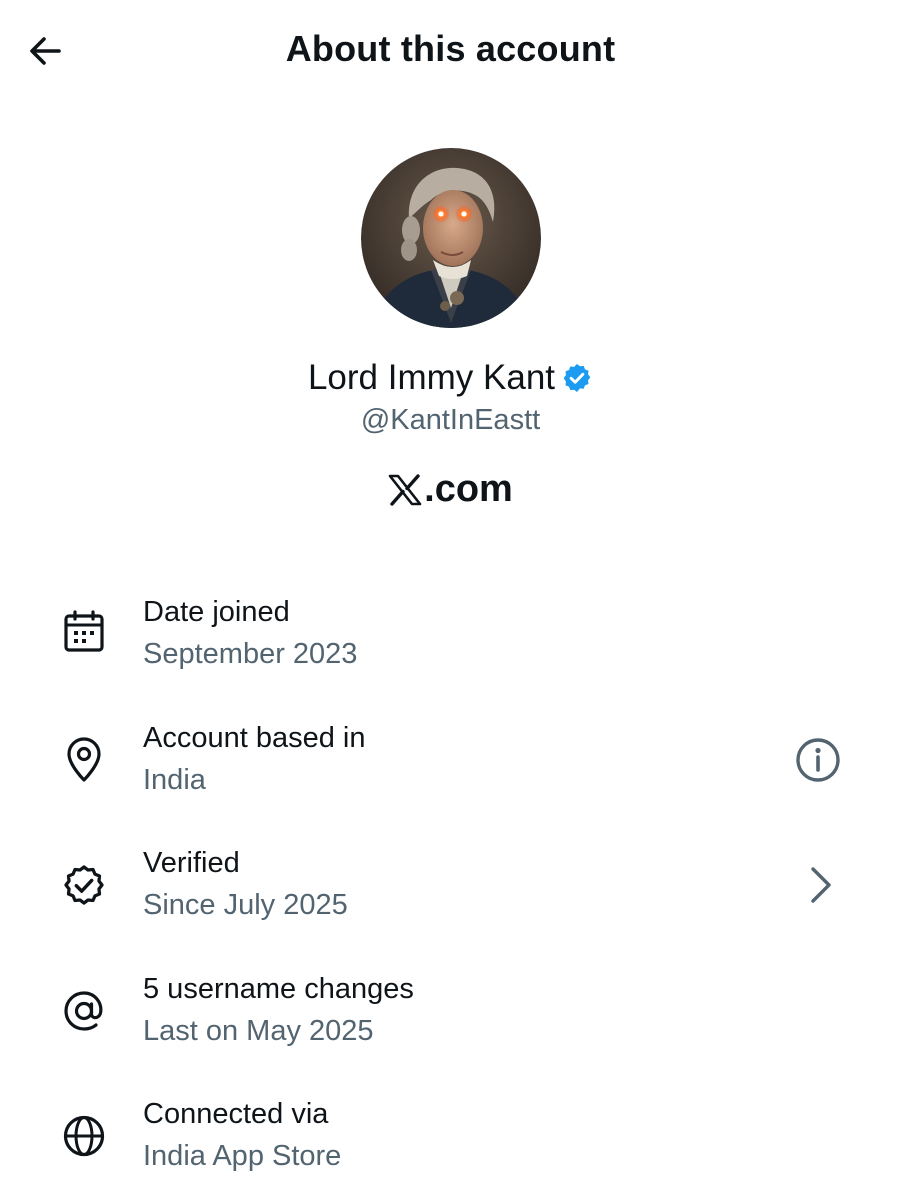  Describe the element at coordinates (450, 1142) in the screenshot. I see `connected-via-row: Connected via India App Store` at that location.